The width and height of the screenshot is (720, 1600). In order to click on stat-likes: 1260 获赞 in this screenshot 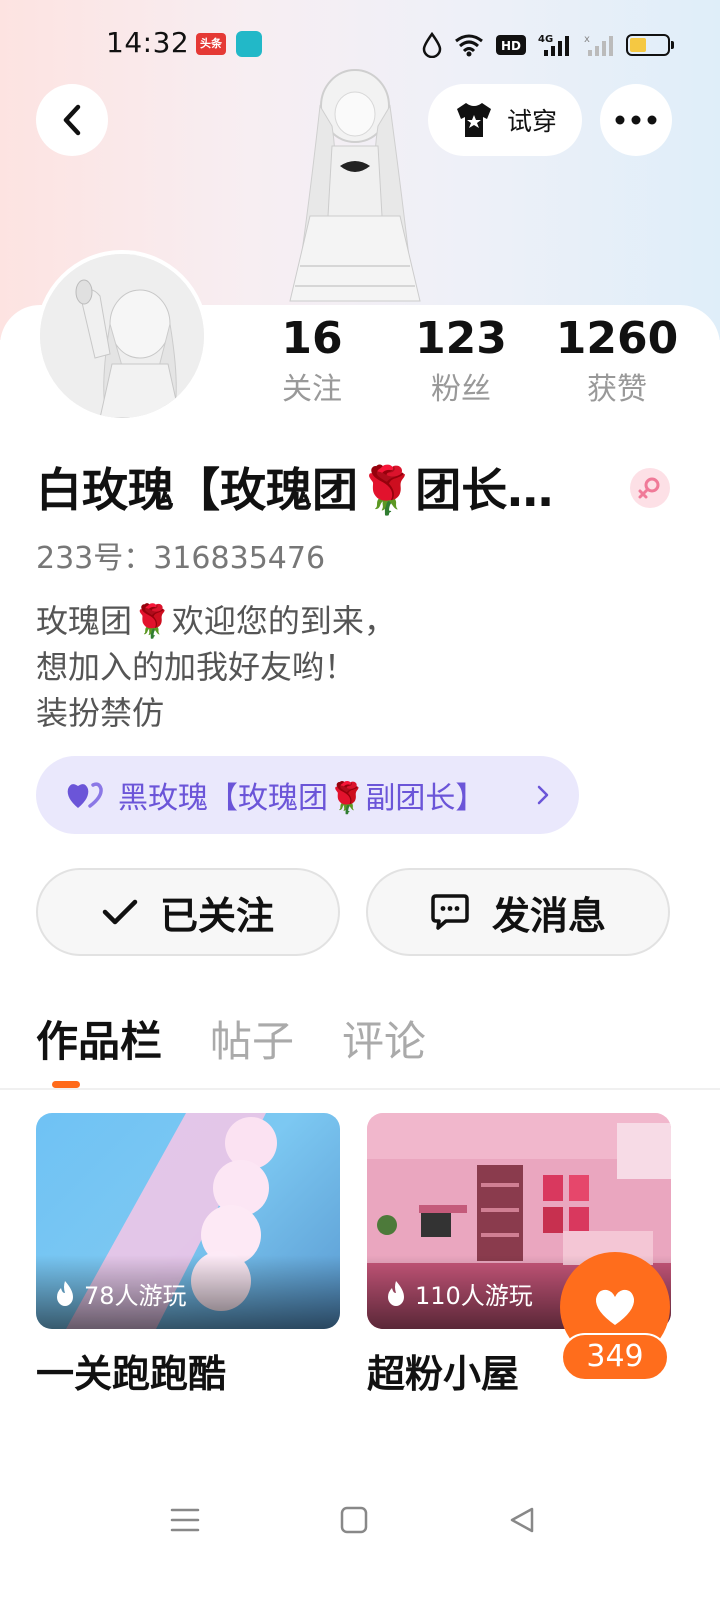, I will do `click(617, 361)`.